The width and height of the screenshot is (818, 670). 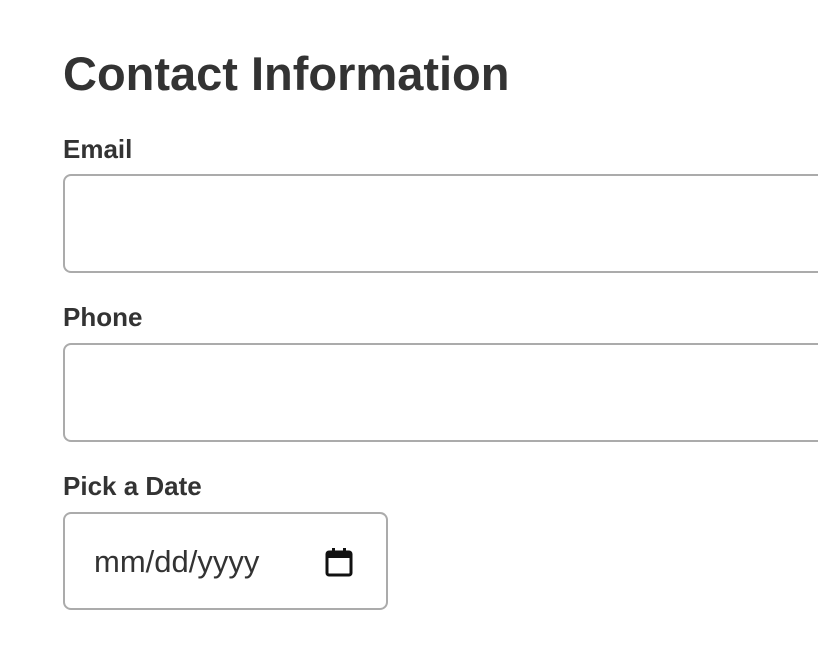 What do you see at coordinates (440, 392) in the screenshot?
I see `phone-field` at bounding box center [440, 392].